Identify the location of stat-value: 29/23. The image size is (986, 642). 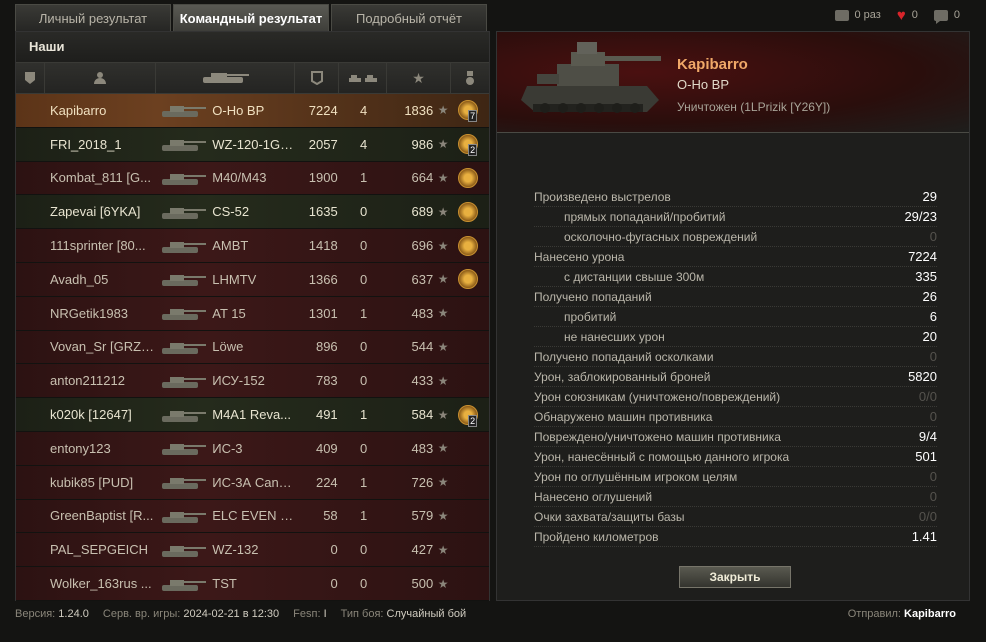
(920, 216).